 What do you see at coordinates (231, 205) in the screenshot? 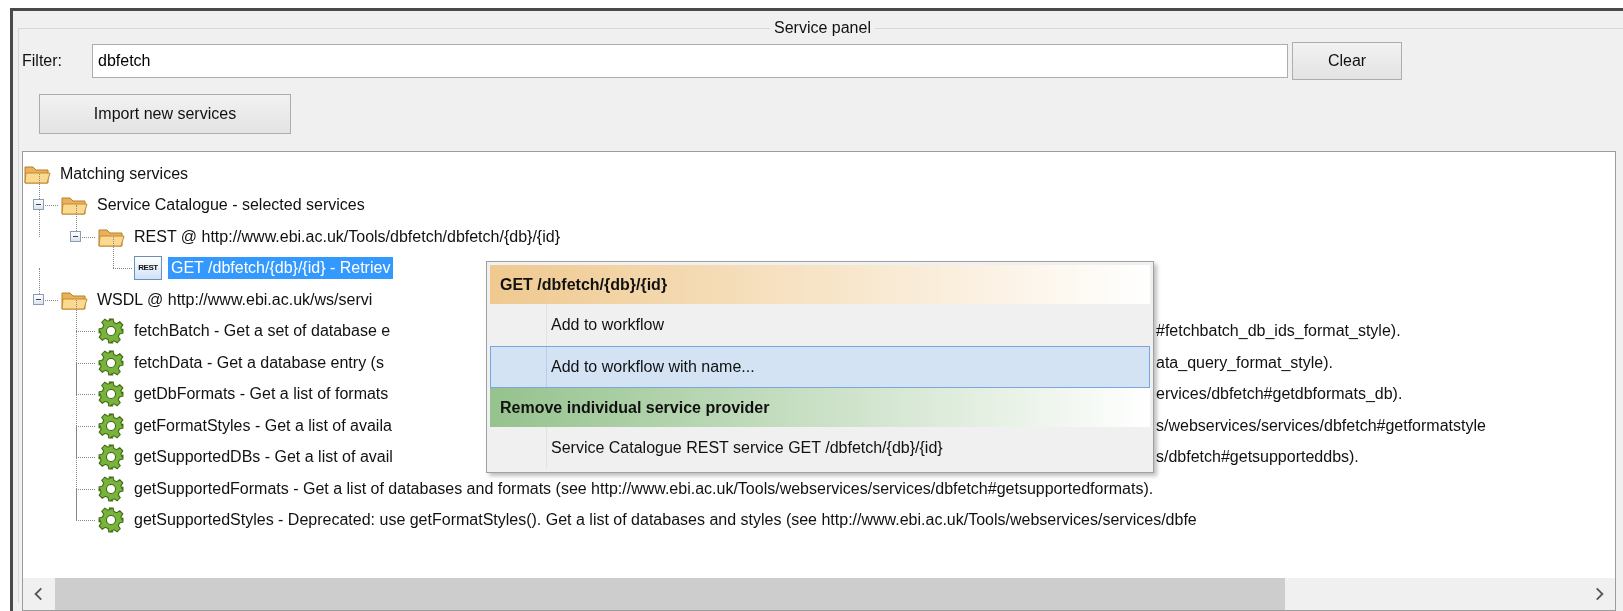
I see `tree-item: Service Catalogue - selected services` at bounding box center [231, 205].